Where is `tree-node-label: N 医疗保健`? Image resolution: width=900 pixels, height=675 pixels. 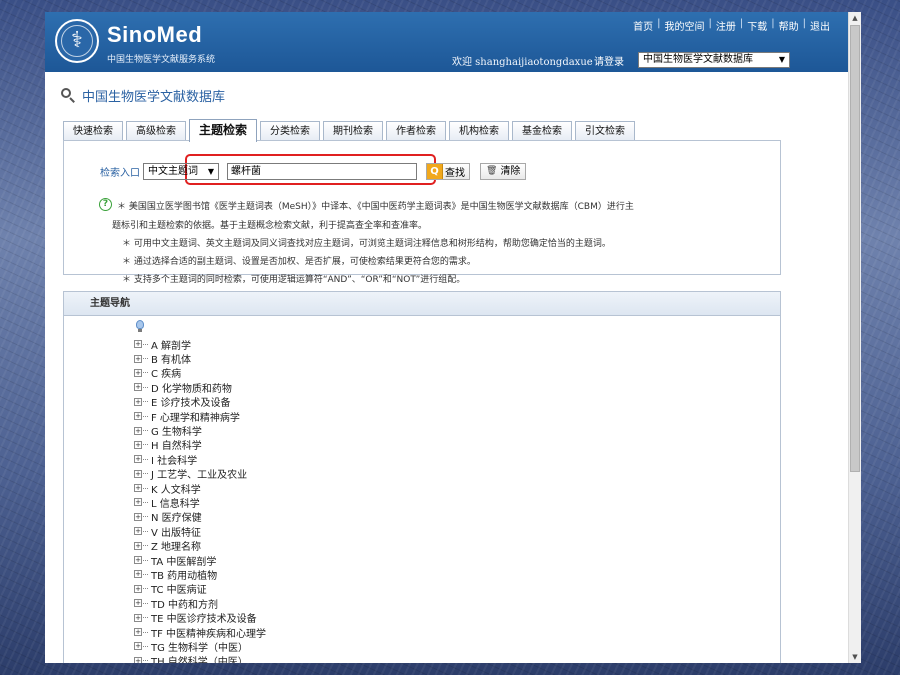
tree-node-label: N 医疗保健 is located at coordinates (176, 516).